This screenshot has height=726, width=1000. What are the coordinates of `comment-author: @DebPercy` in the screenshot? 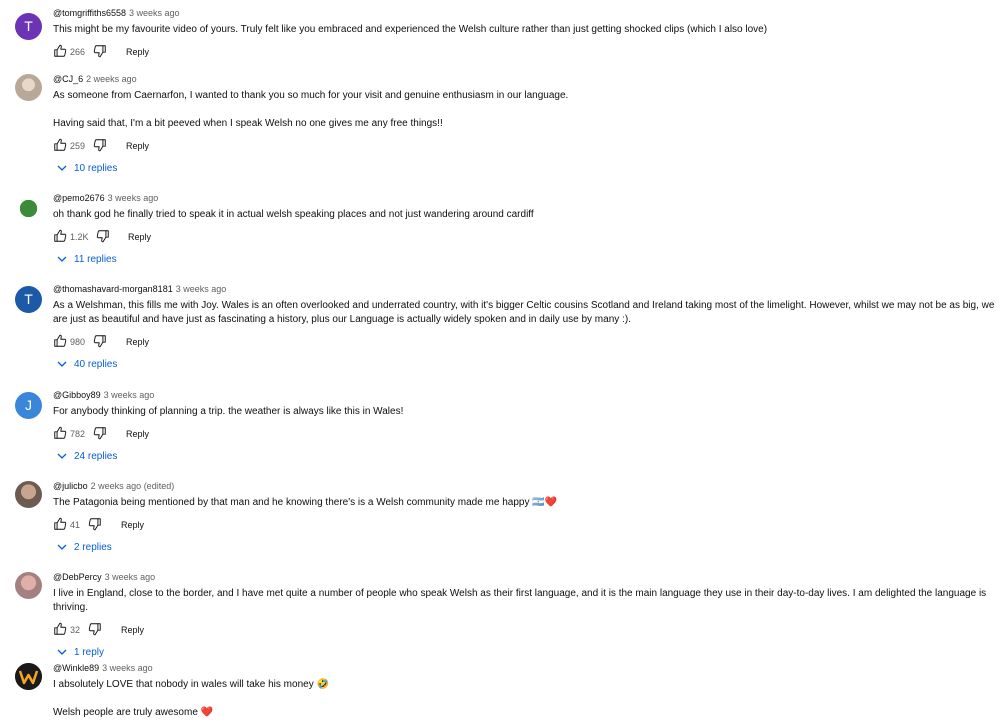 It's located at (77, 577).